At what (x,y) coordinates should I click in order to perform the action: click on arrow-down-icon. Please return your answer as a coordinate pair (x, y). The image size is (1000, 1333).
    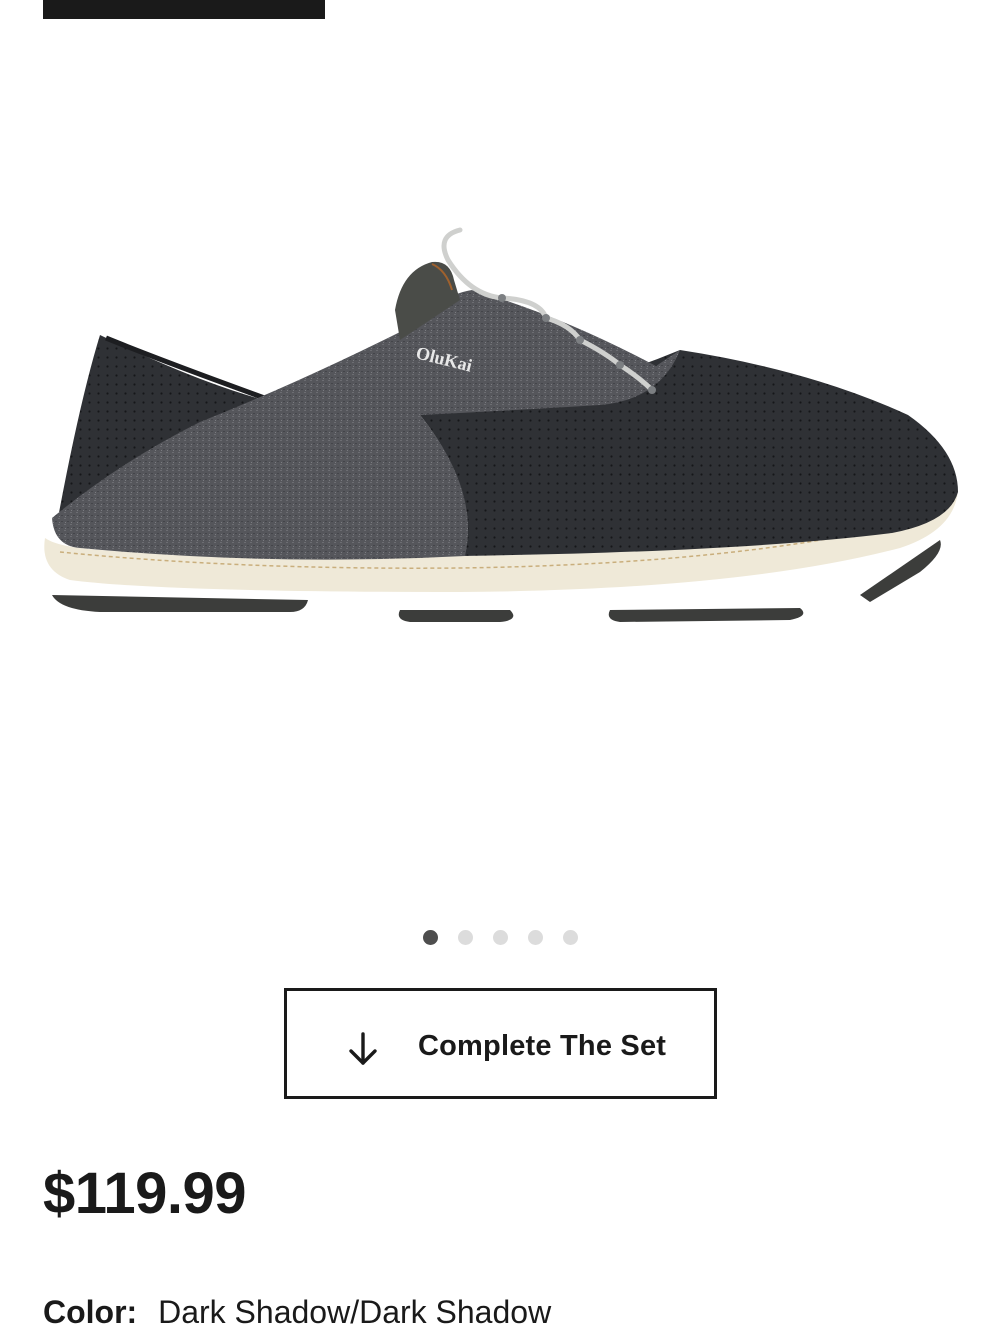
    Looking at the image, I should click on (363, 1048).